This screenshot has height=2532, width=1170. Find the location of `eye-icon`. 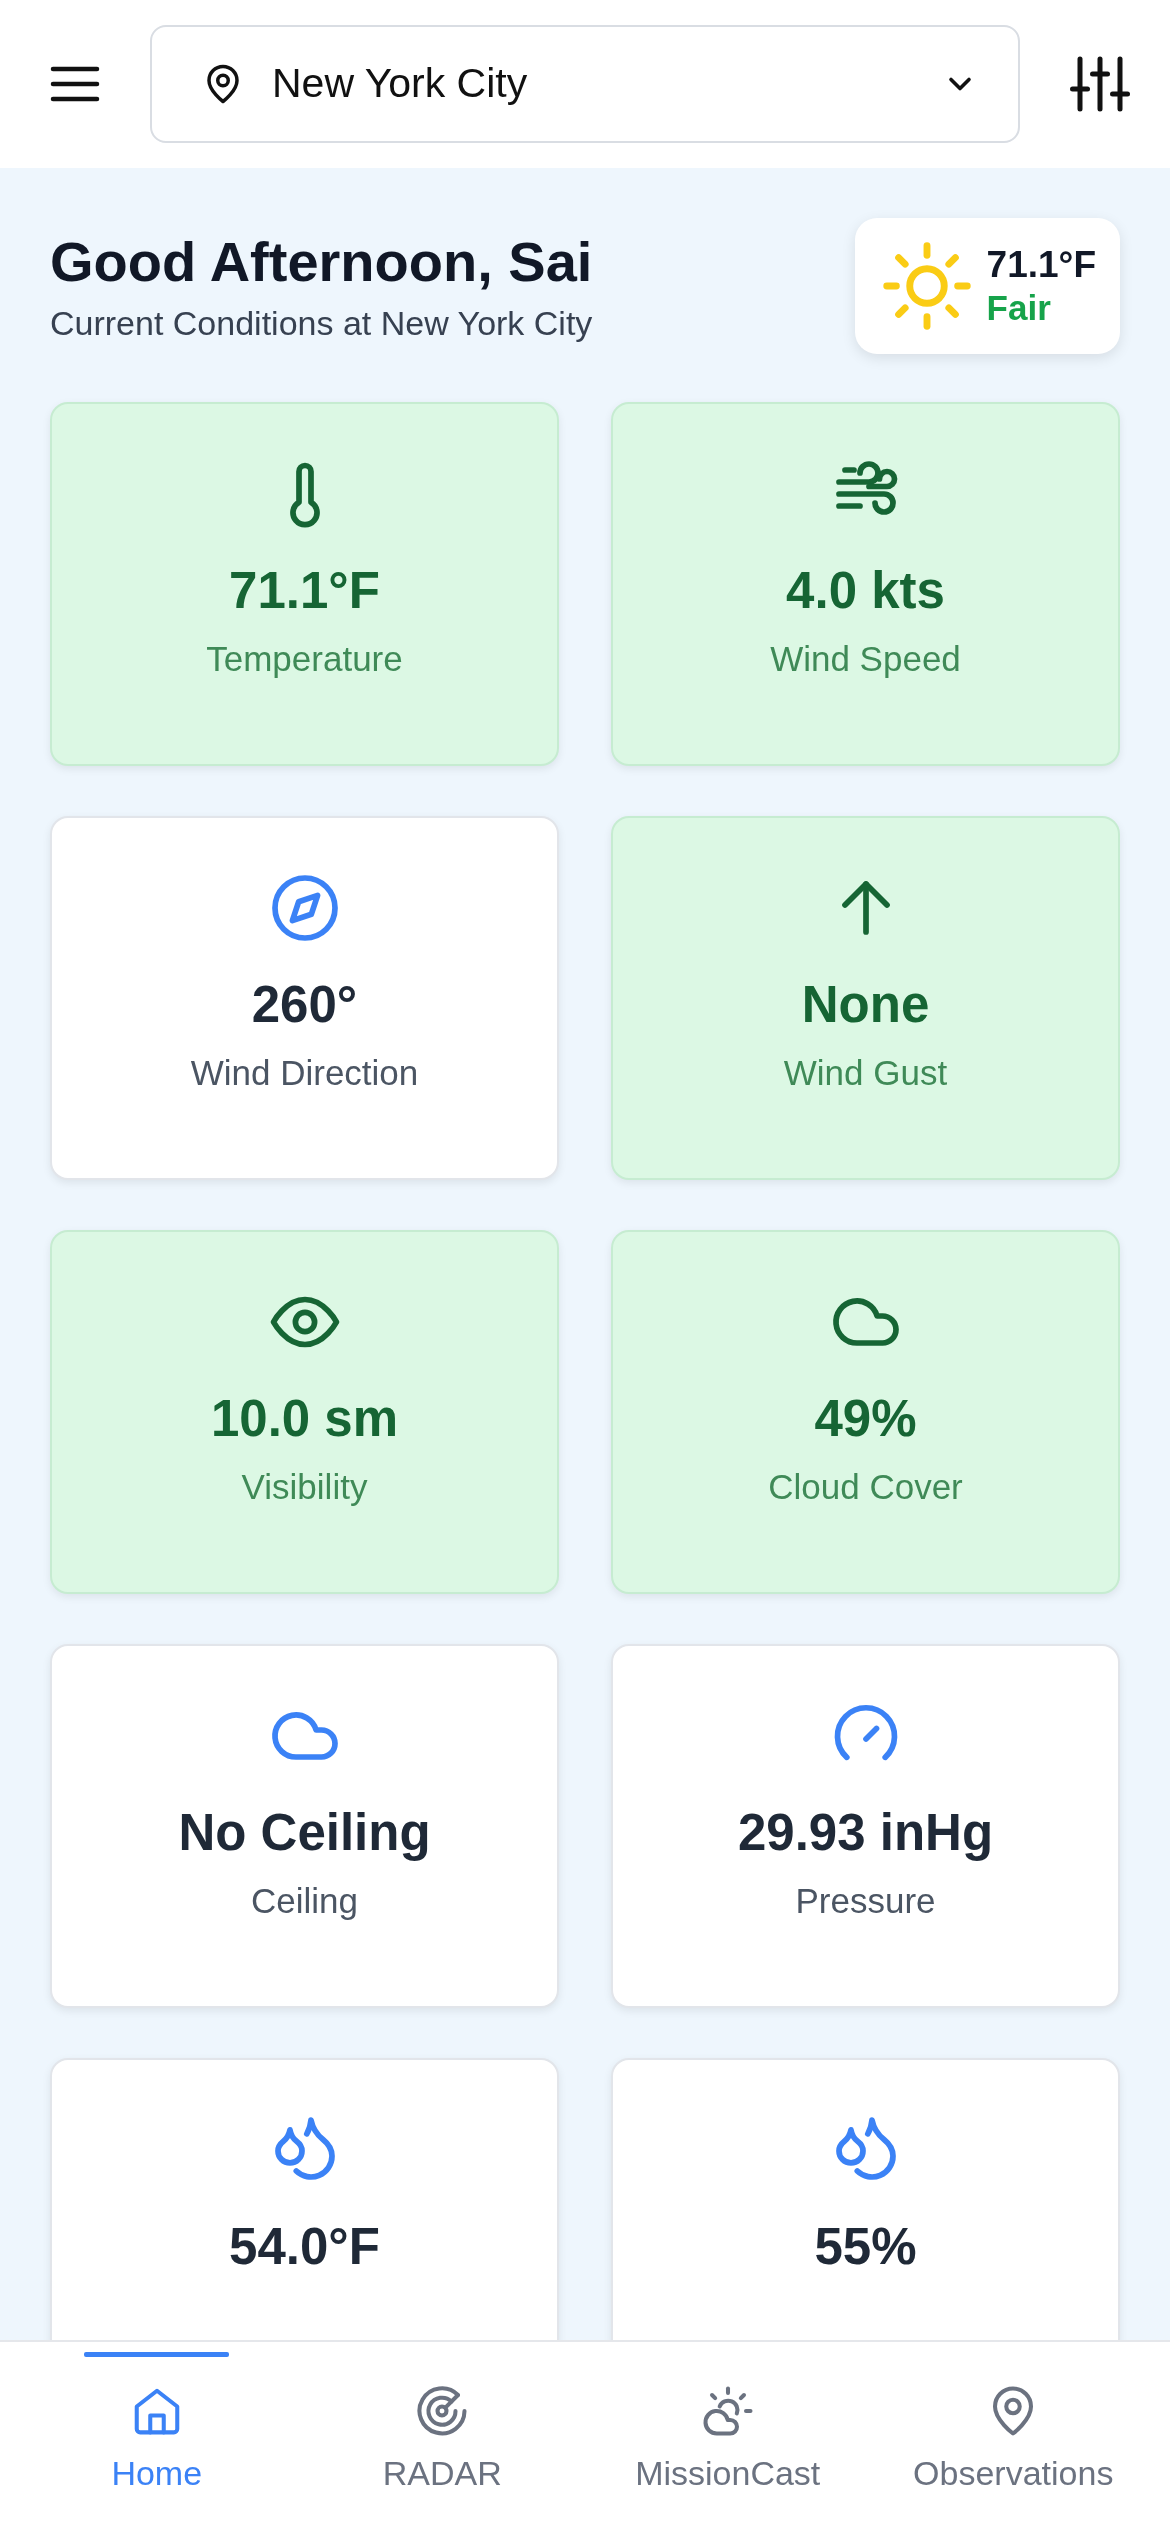

eye-icon is located at coordinates (304, 1322).